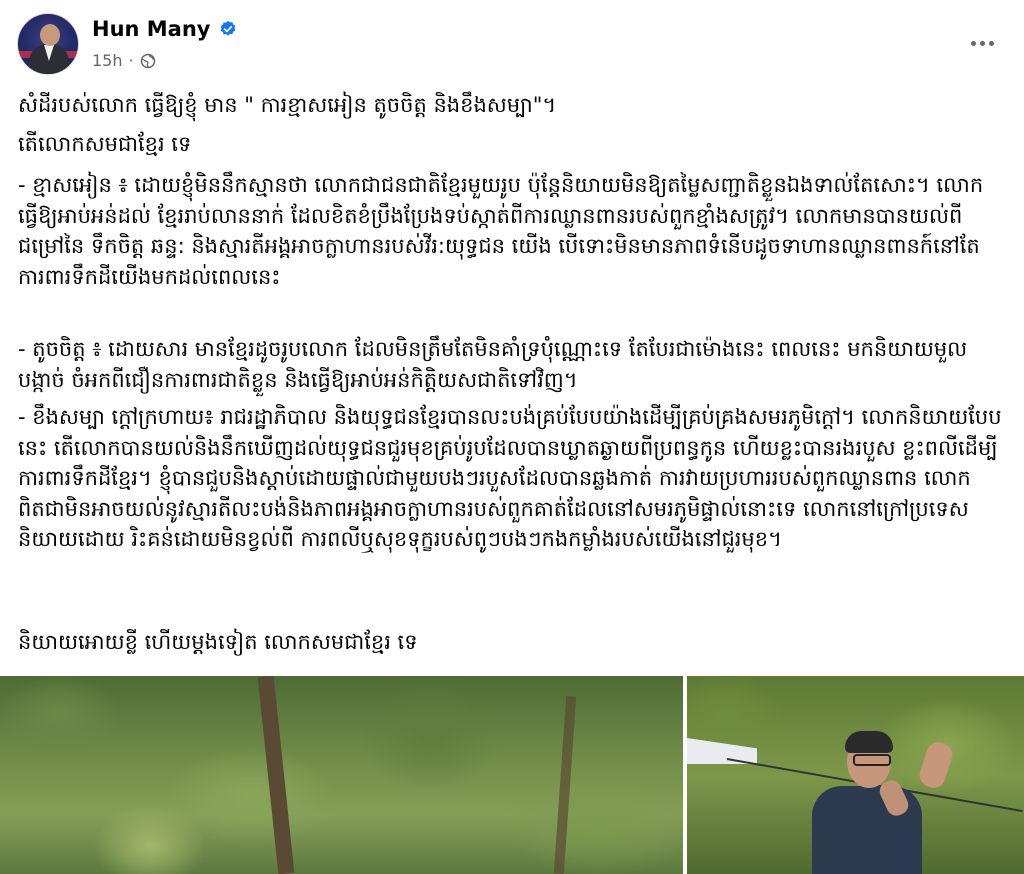 The image size is (1024, 874). Describe the element at coordinates (227, 28) in the screenshot. I see `verified-badge-icon` at that location.